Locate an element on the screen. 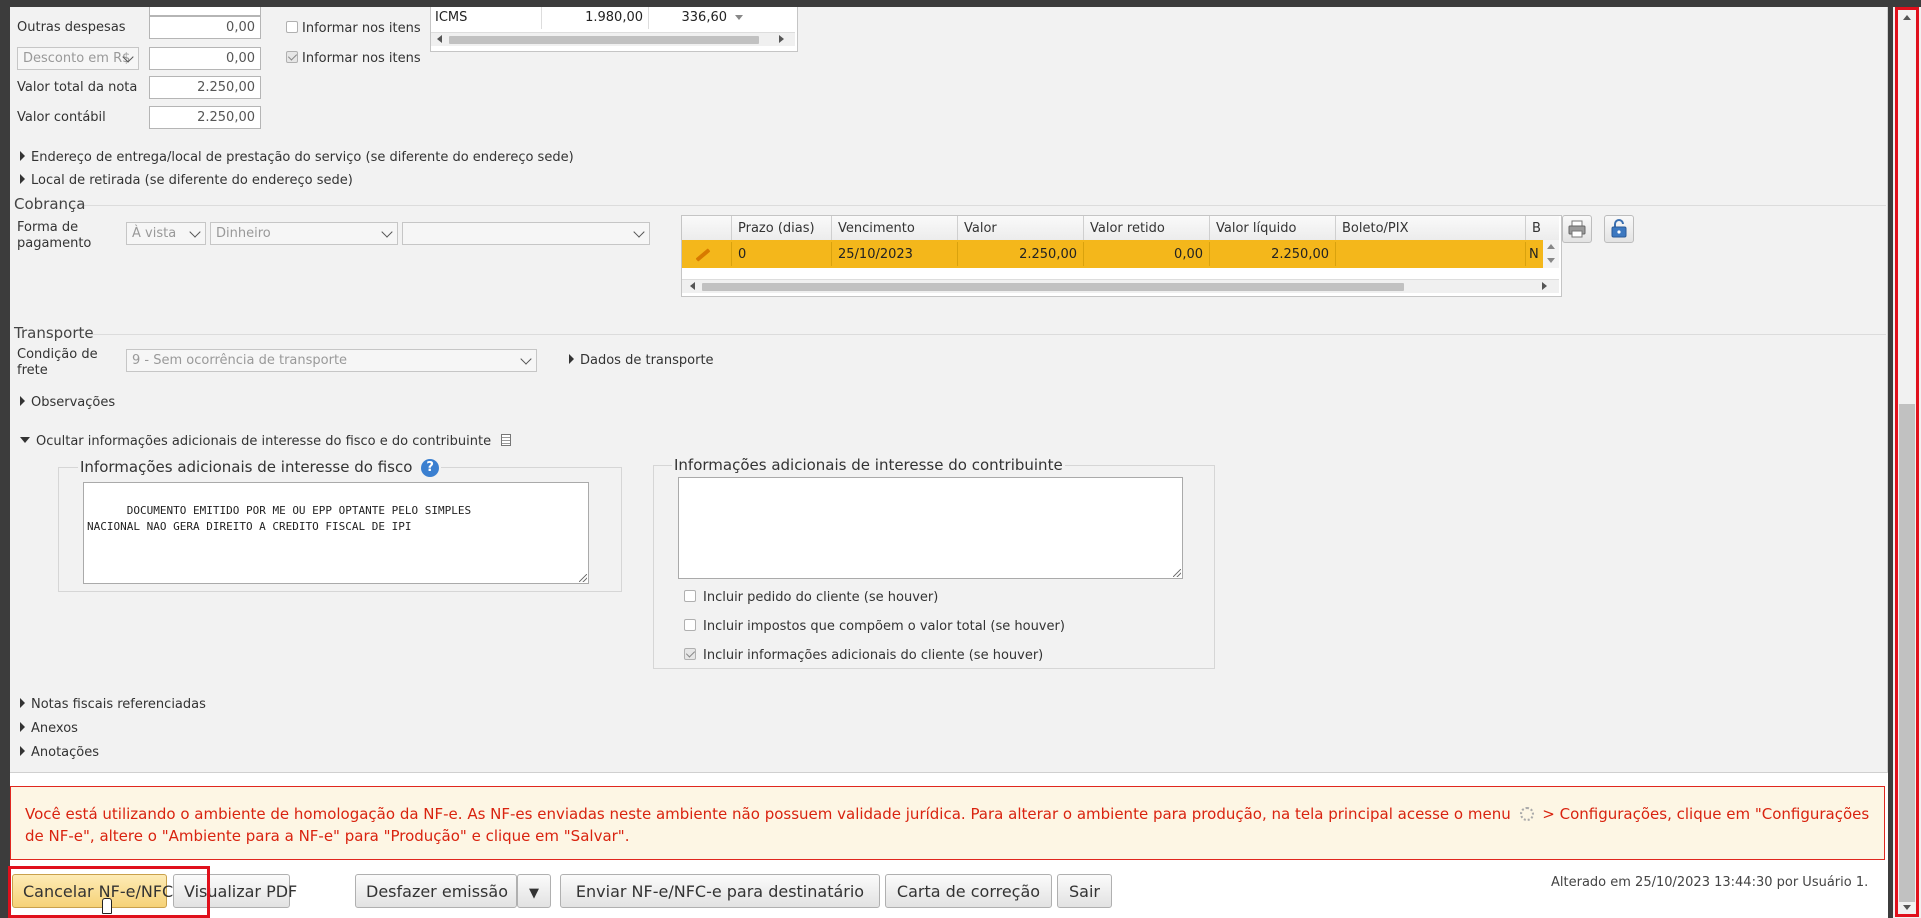 The height and width of the screenshot is (918, 1921). enviar-destinatario-button: Enviar NF-e/NFC-e para destinatário is located at coordinates (720, 891).